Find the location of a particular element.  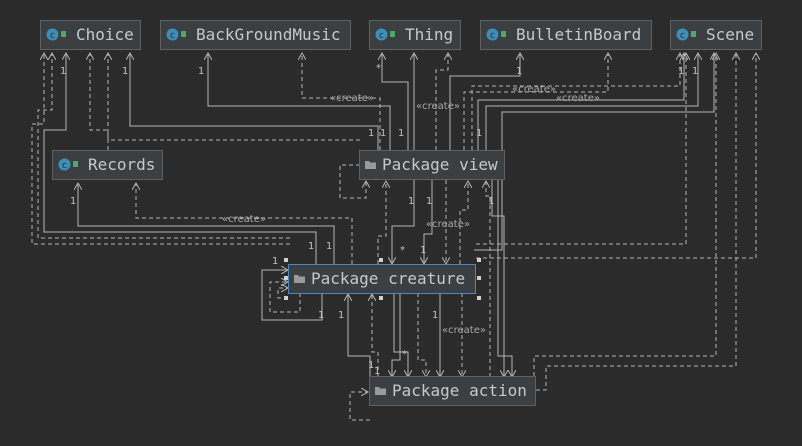

package-node-action: Package action is located at coordinates (452, 391).